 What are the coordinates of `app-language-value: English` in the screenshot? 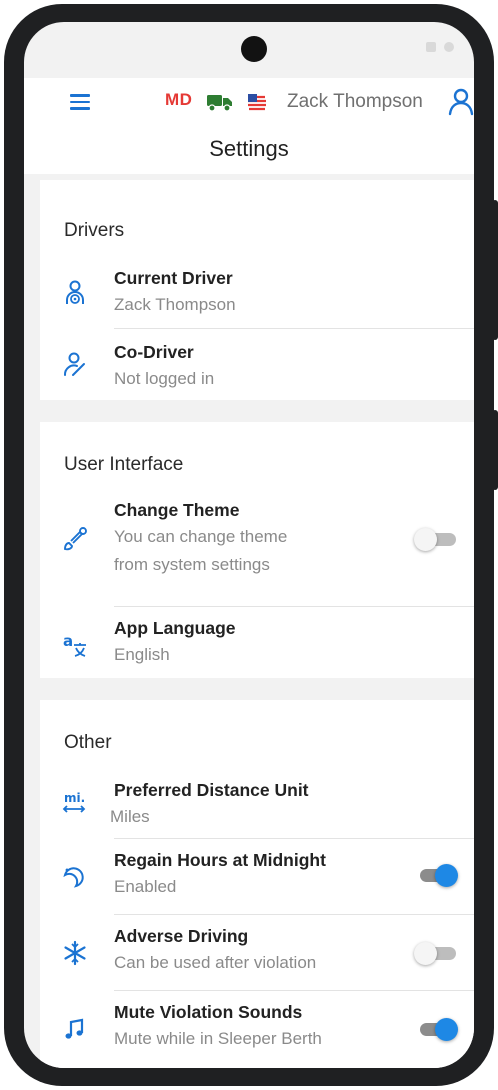 It's located at (142, 654).